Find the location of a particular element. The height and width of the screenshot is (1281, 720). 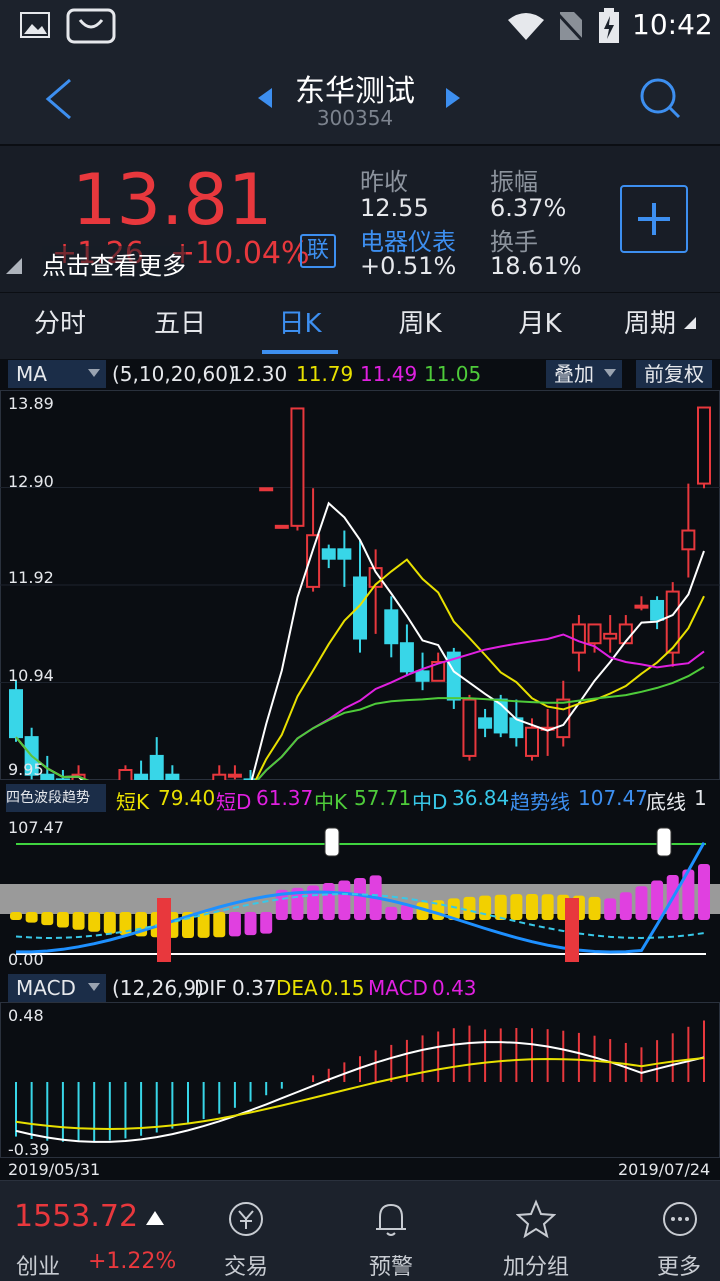

overlay-button: 叠加 is located at coordinates (584, 374).